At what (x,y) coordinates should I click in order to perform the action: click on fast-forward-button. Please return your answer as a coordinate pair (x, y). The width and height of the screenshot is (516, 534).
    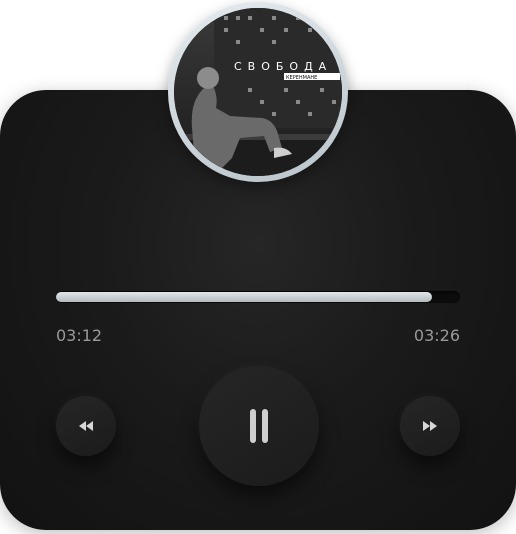
    Looking at the image, I should click on (430, 426).